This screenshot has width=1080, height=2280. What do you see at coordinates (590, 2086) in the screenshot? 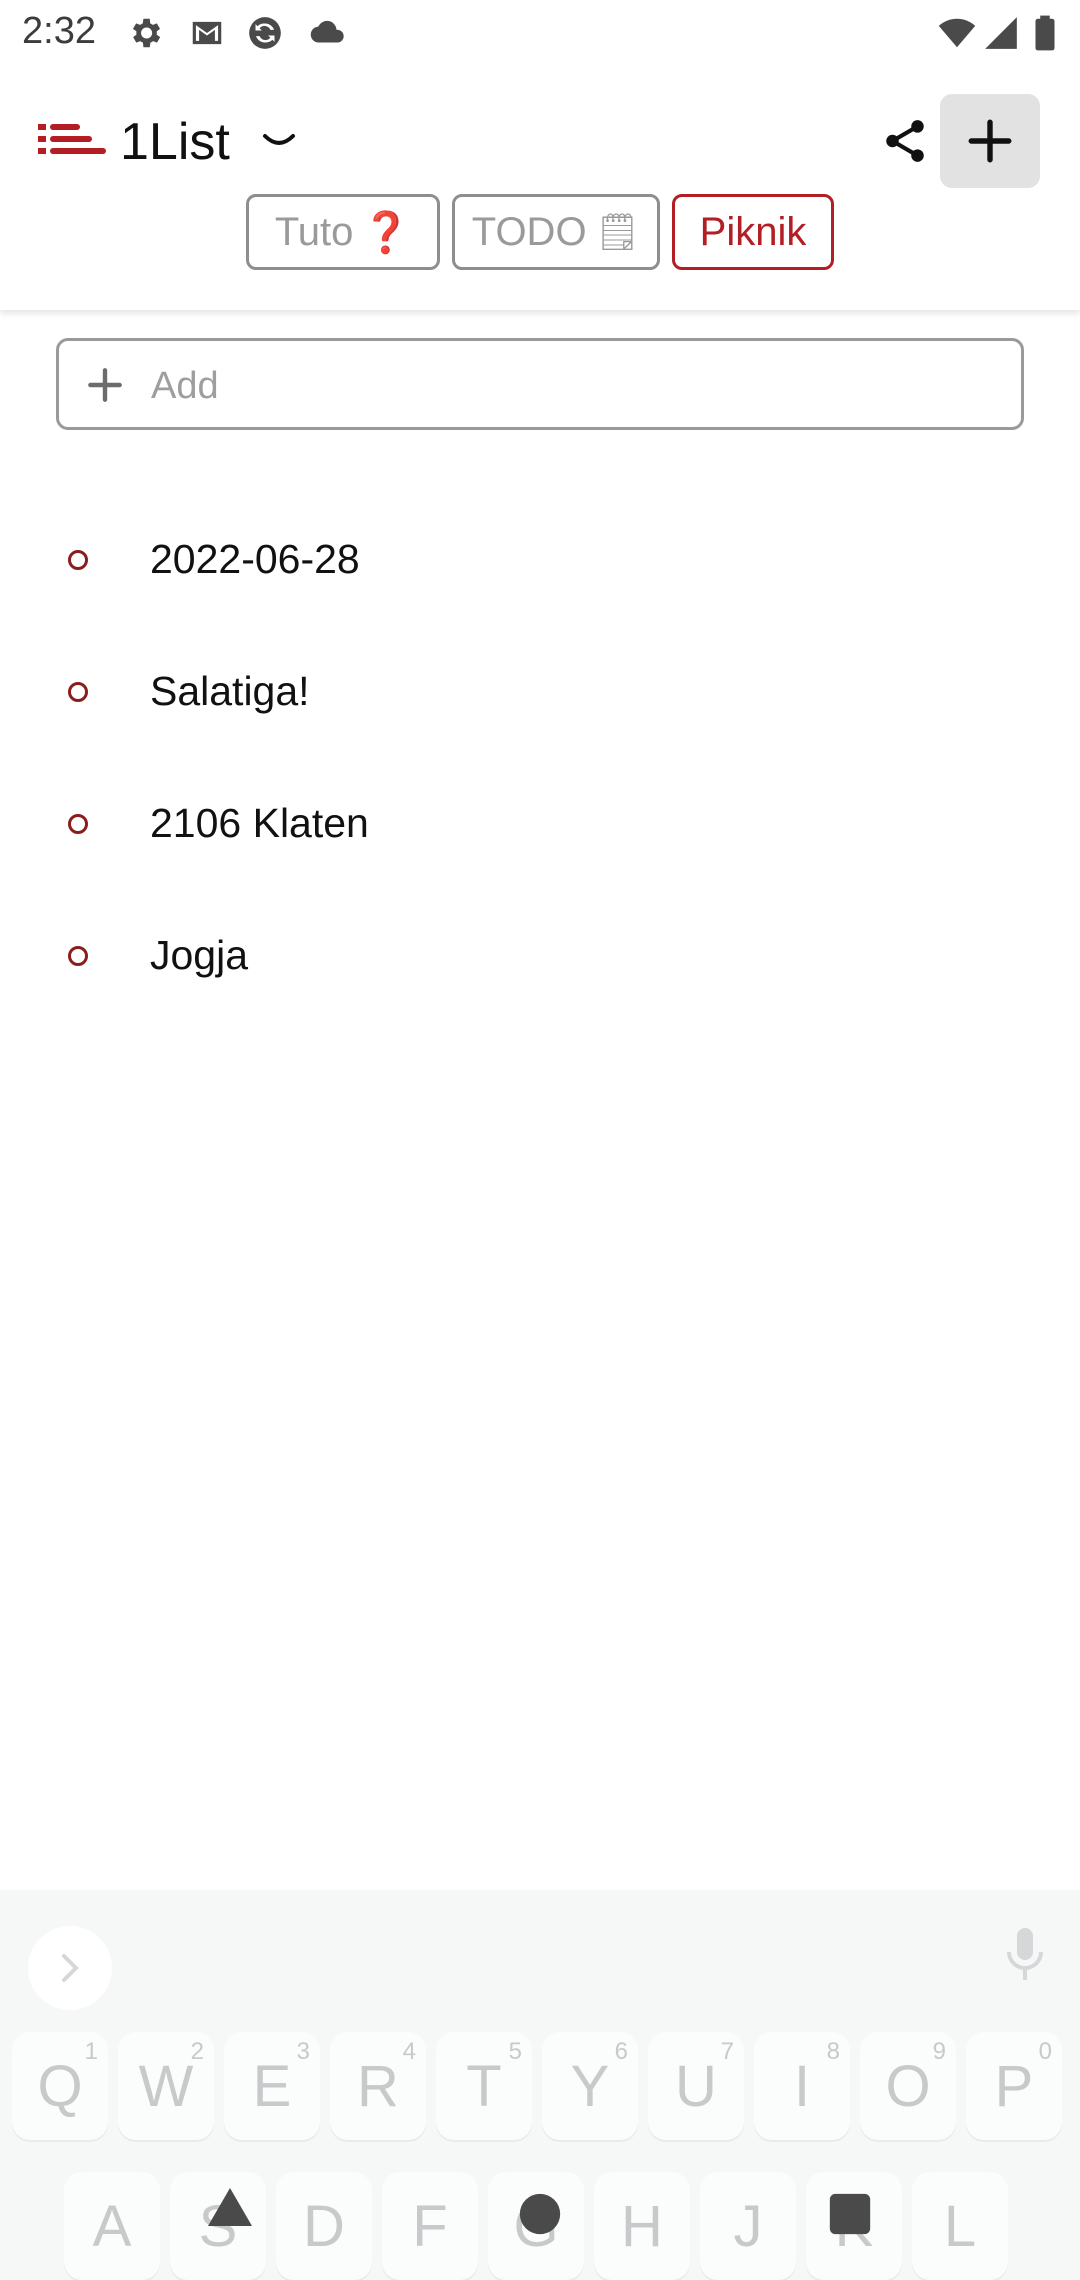
I see `key-y: Y6` at bounding box center [590, 2086].